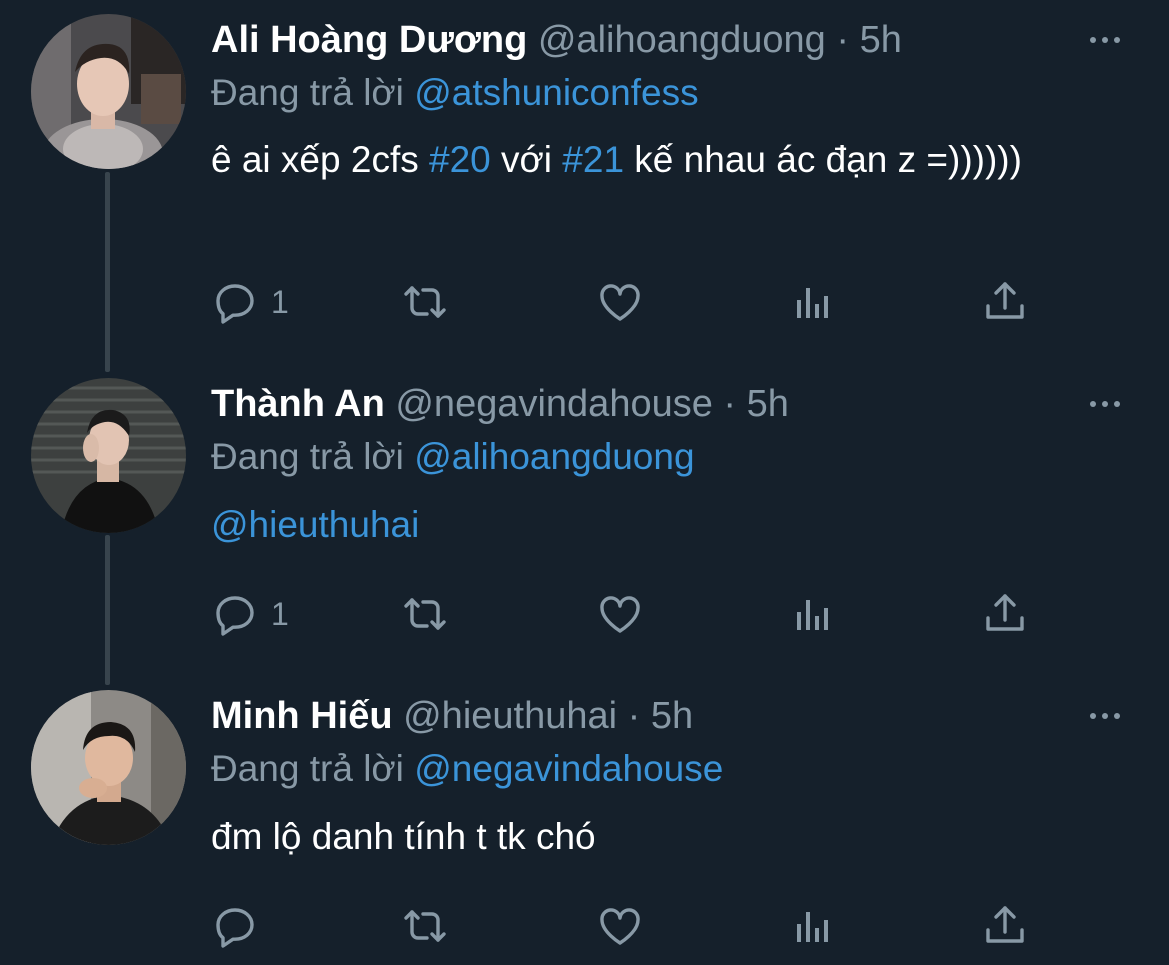 This screenshot has width=1169, height=965. I want to click on tweet-text-part: ê ai xếp 2cfs, so click(320, 159).